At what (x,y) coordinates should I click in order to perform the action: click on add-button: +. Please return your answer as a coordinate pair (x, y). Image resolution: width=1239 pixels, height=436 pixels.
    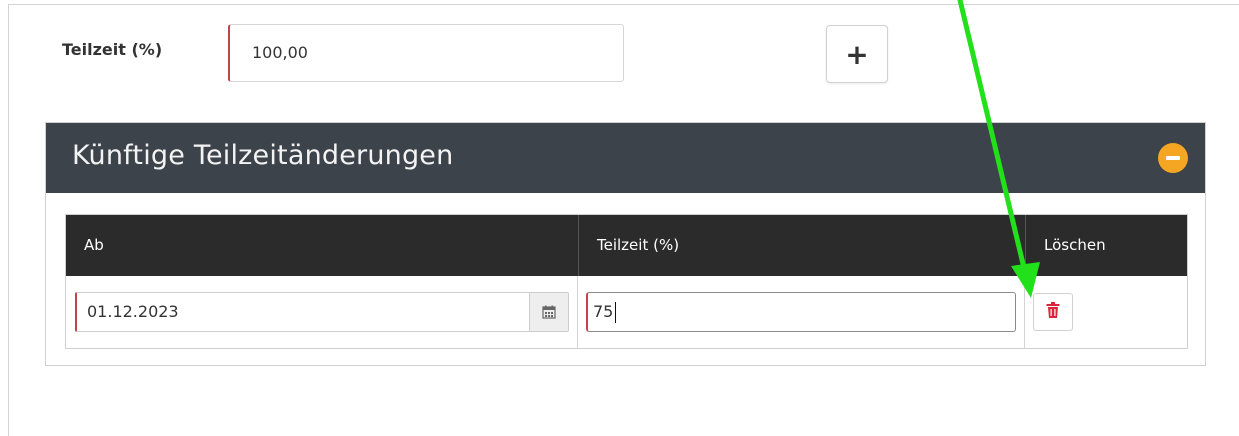
    Looking at the image, I should click on (857, 54).